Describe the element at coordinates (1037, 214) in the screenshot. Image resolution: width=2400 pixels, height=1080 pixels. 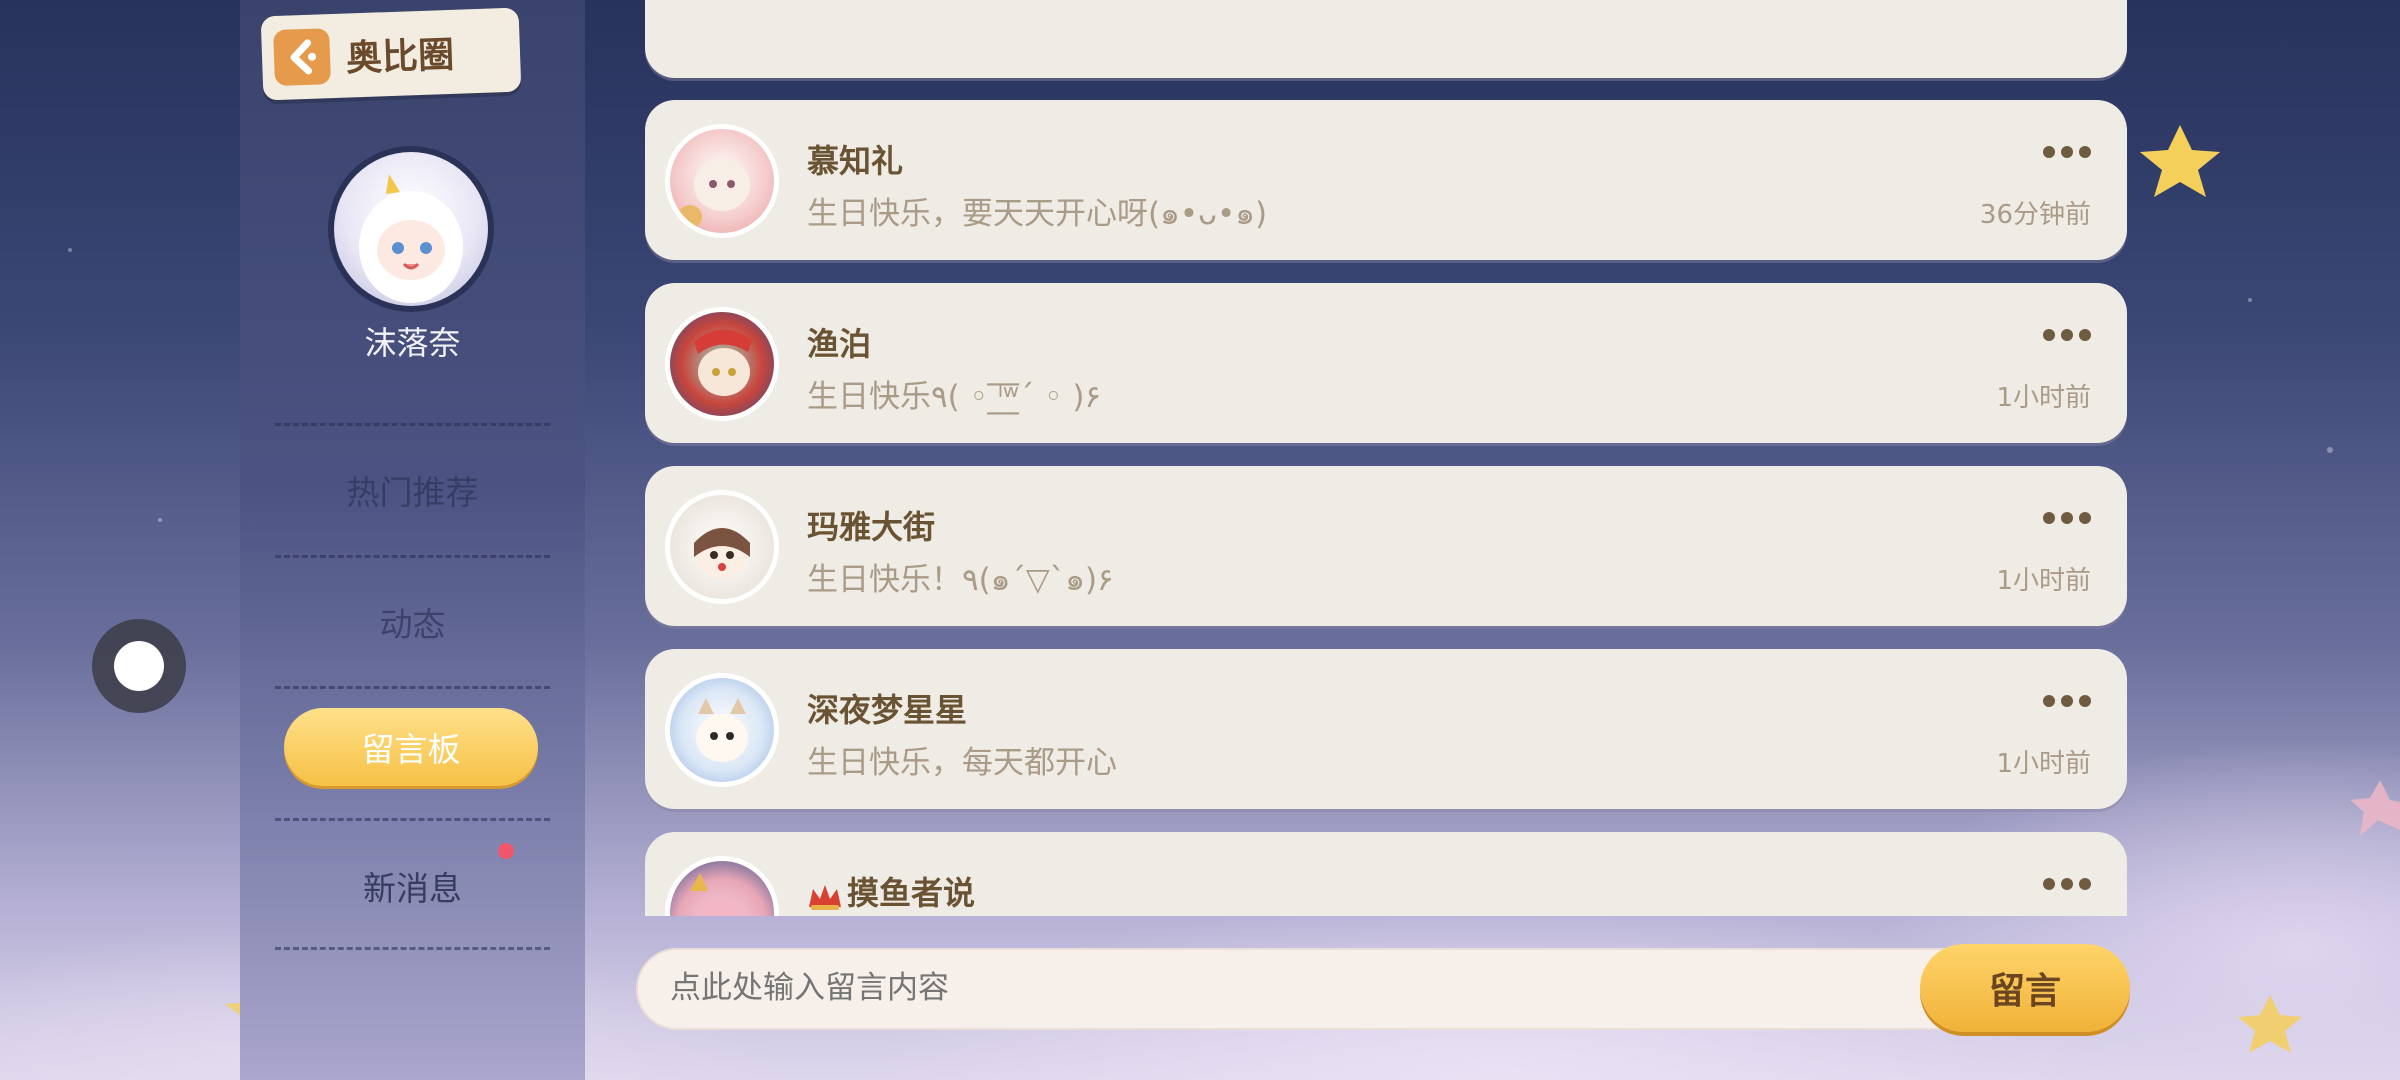
I see `message-text: 生日快乐，要天天开心呀(๑•ᴗ•๑)` at that location.